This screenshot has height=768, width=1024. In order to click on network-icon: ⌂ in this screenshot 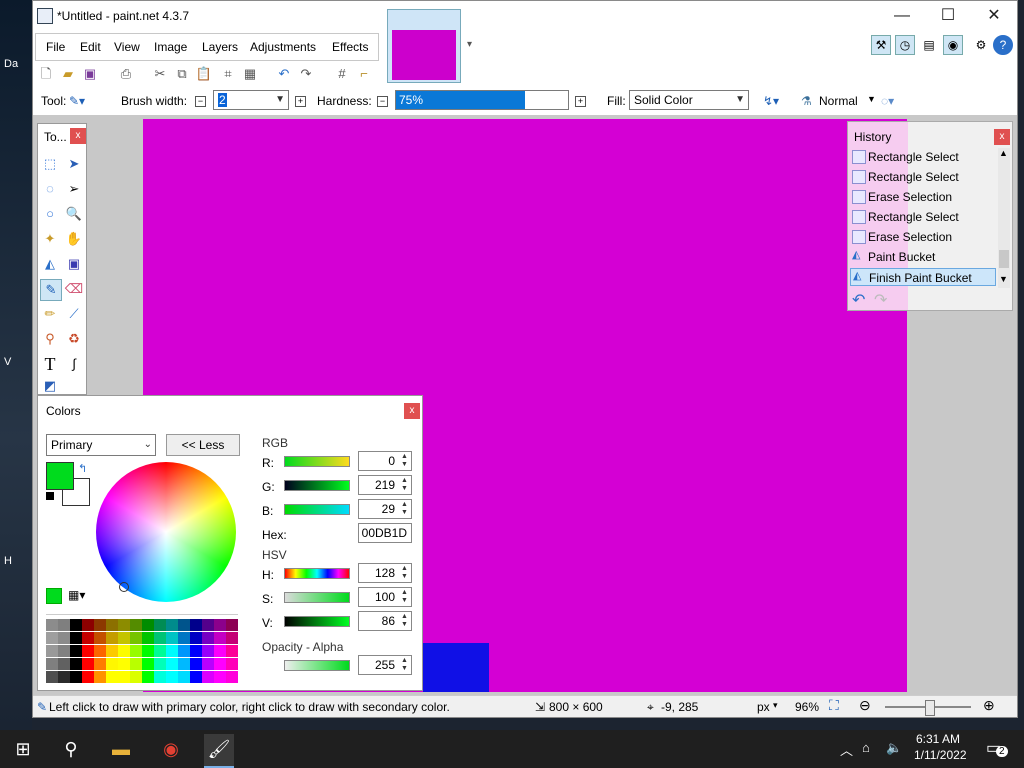, I will do `click(866, 747)`.